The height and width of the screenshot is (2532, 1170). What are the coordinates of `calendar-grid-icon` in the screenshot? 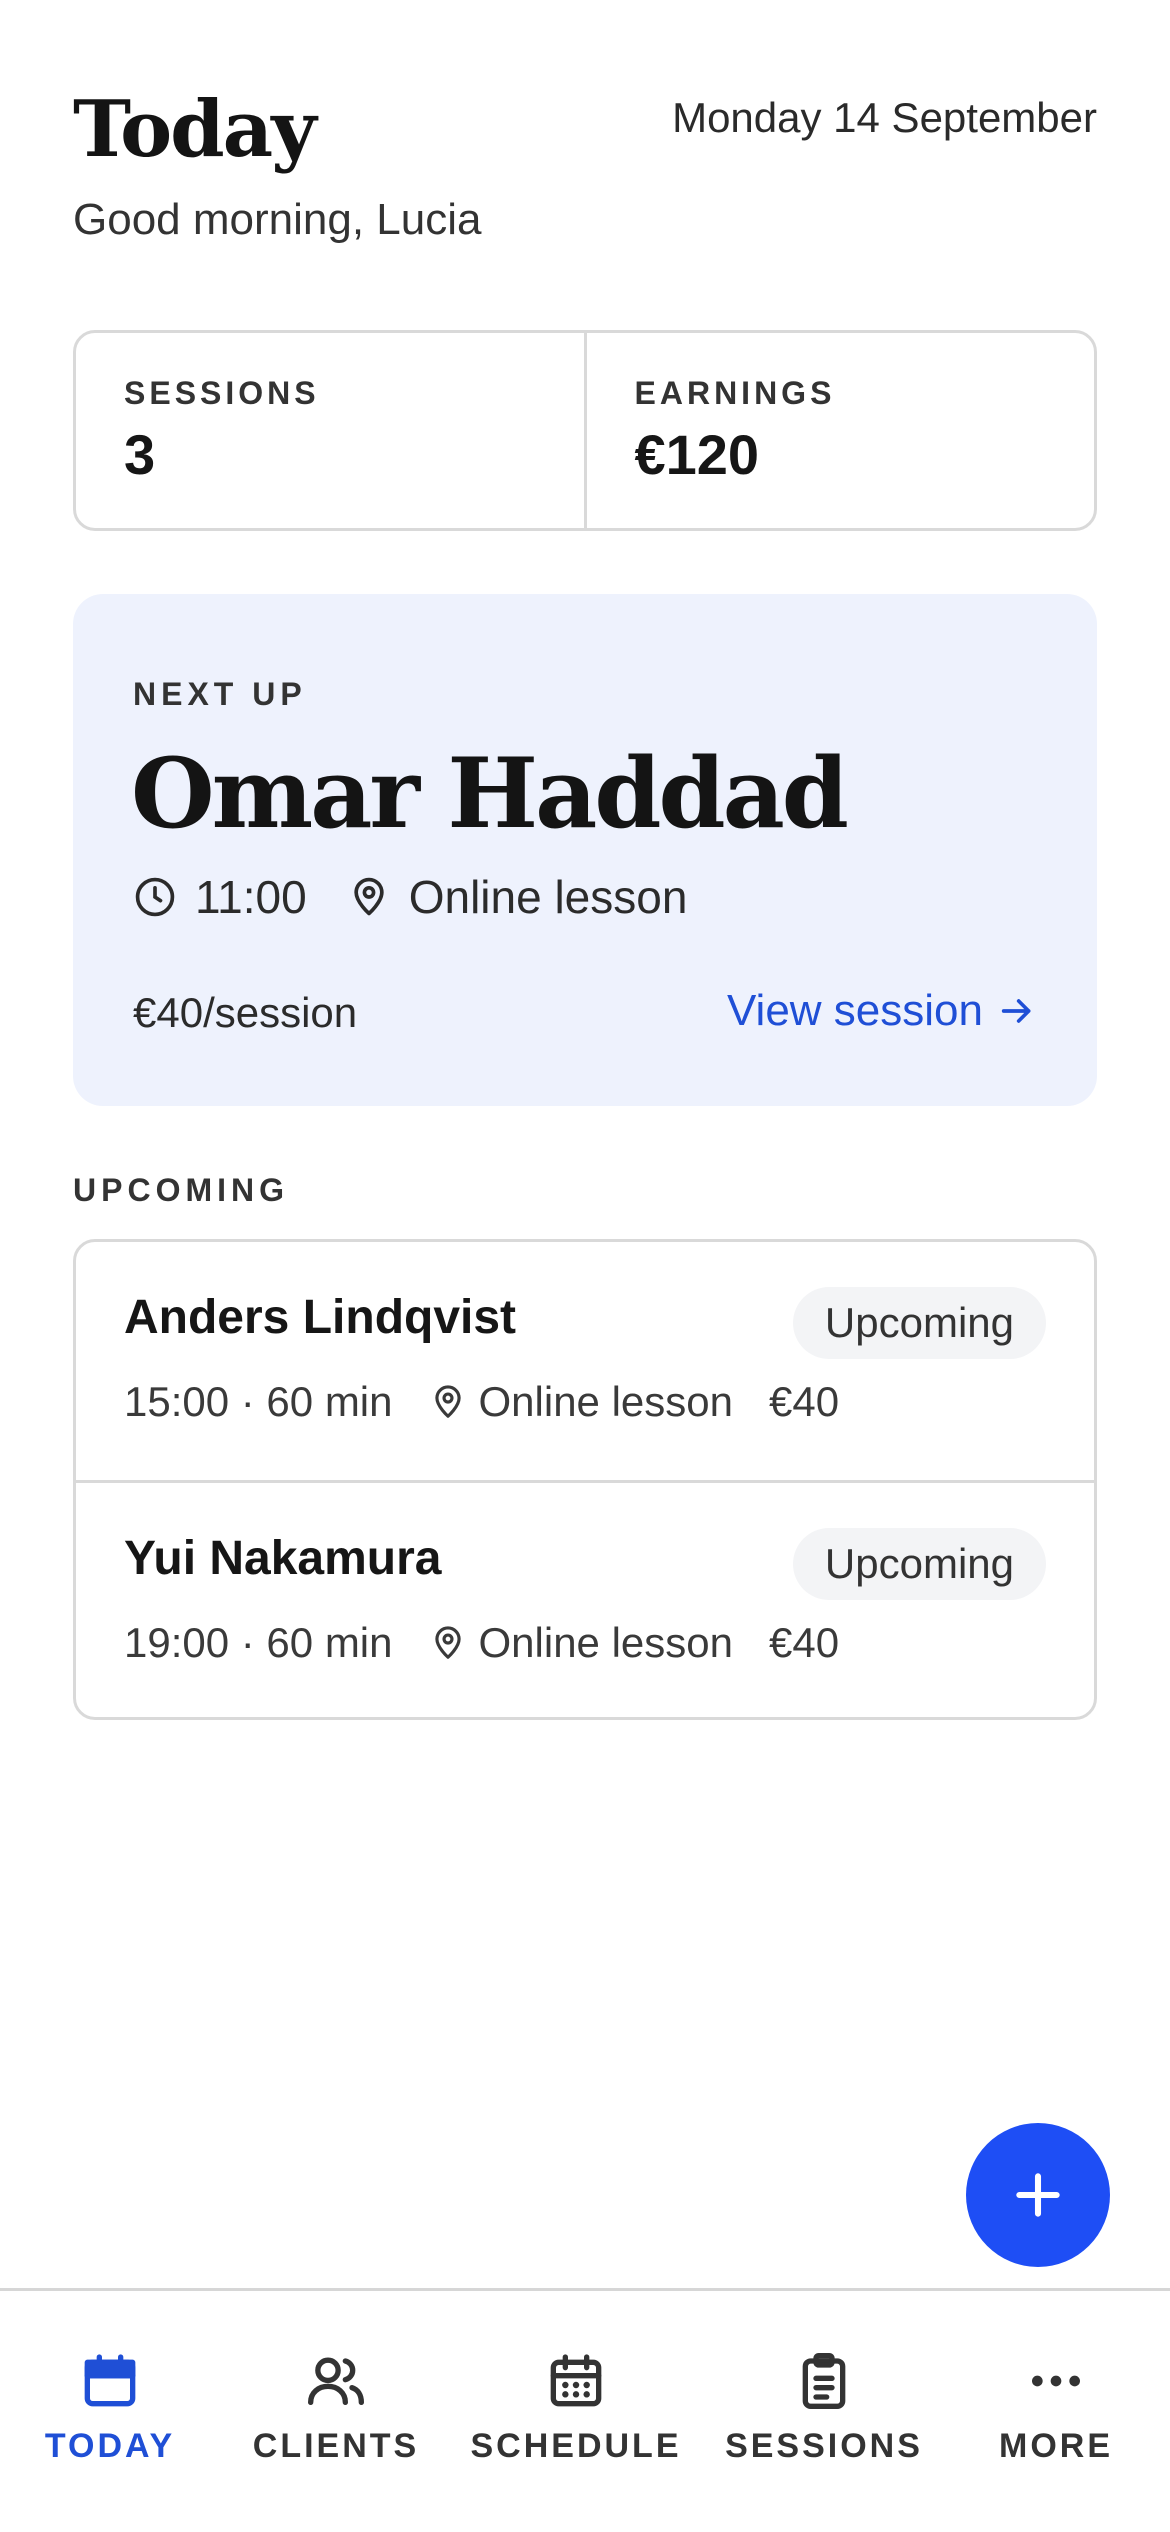 It's located at (576, 2380).